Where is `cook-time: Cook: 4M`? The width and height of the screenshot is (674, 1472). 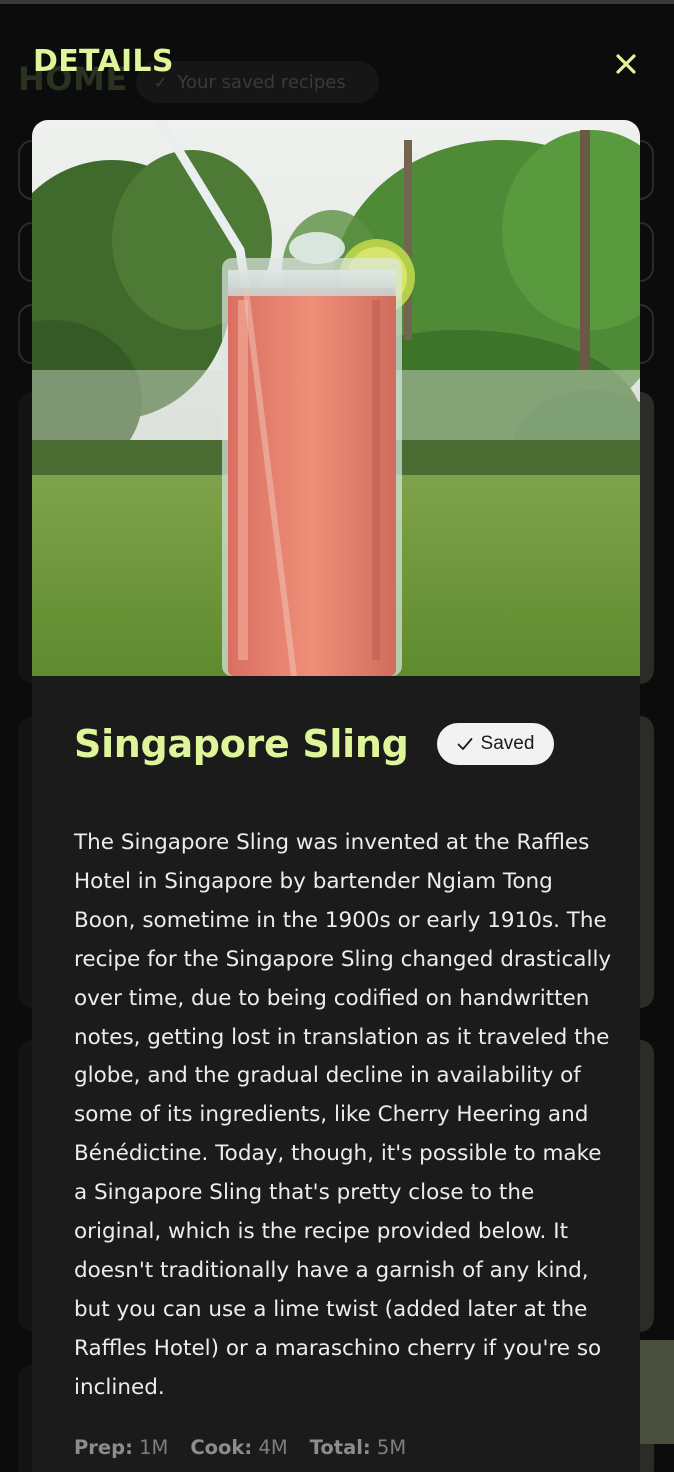 cook-time: Cook: 4M is located at coordinates (239, 1447).